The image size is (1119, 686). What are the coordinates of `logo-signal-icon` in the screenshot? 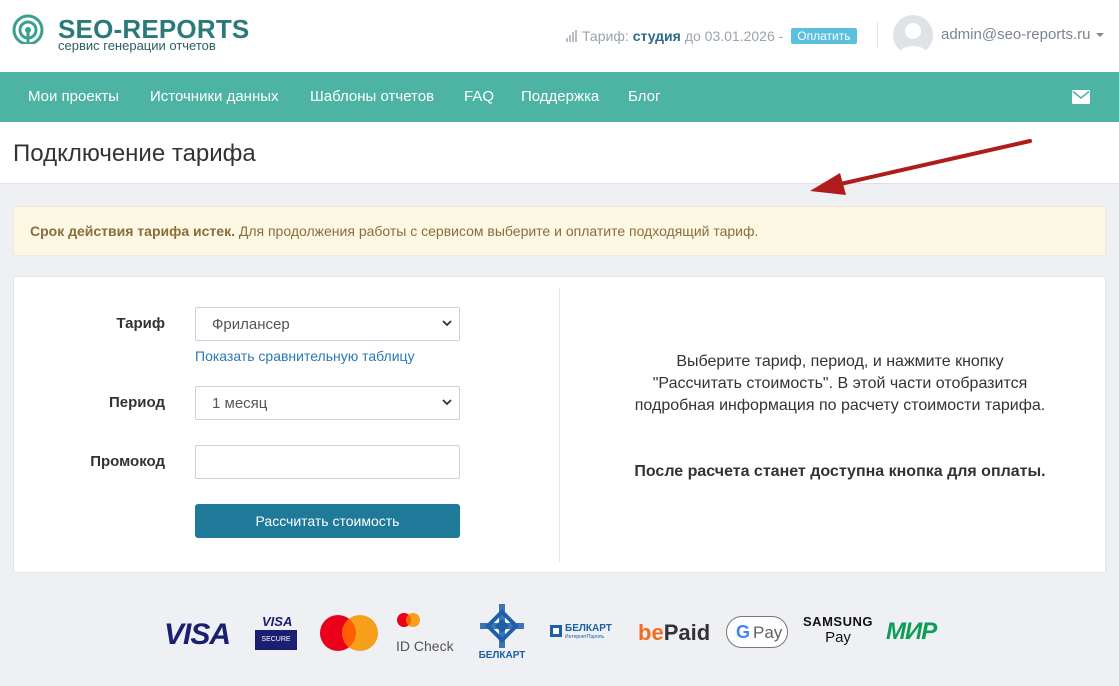 It's located at (28, 32).